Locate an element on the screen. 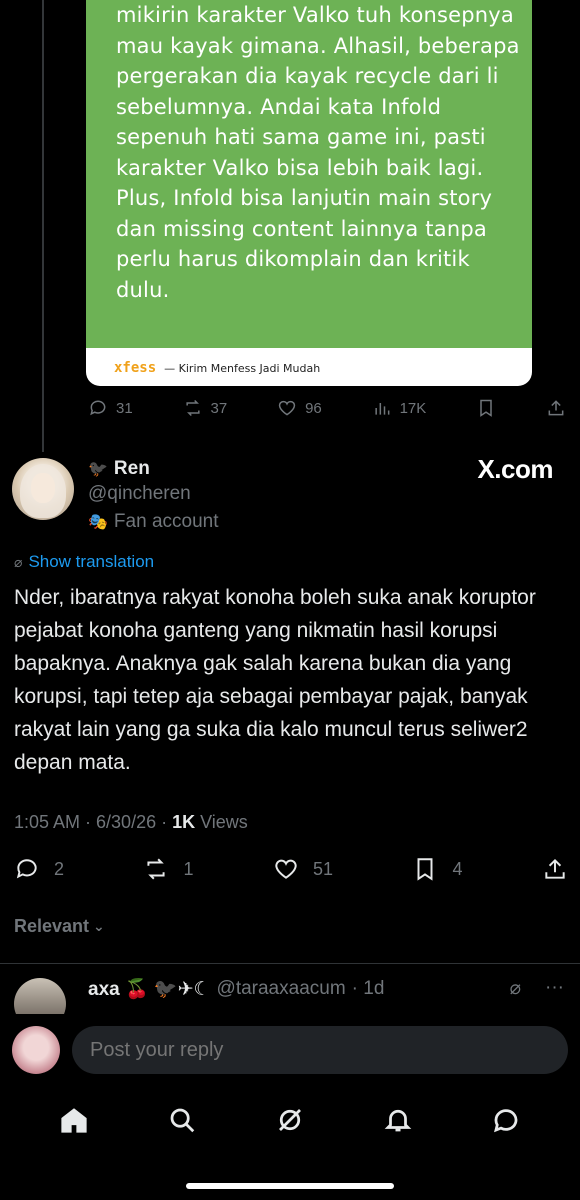 The height and width of the screenshot is (1200, 580). current-user-avatar is located at coordinates (36, 1050).